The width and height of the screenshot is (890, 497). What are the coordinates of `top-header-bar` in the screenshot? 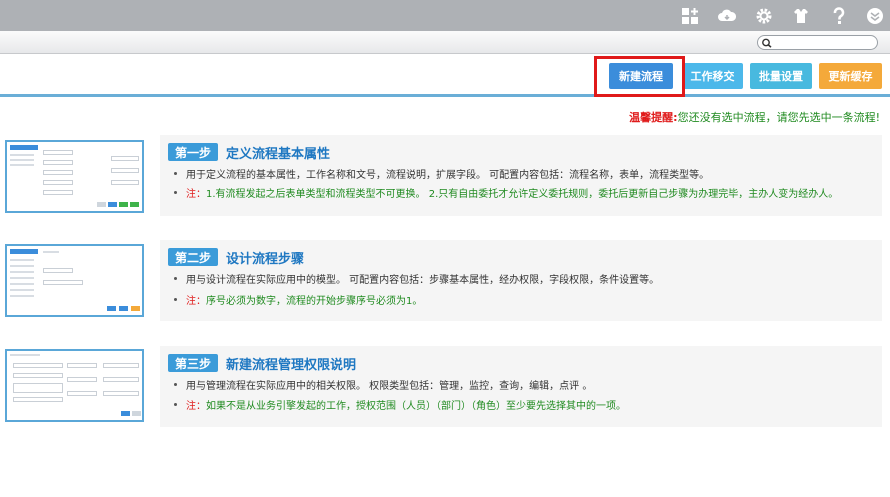 It's located at (445, 15).